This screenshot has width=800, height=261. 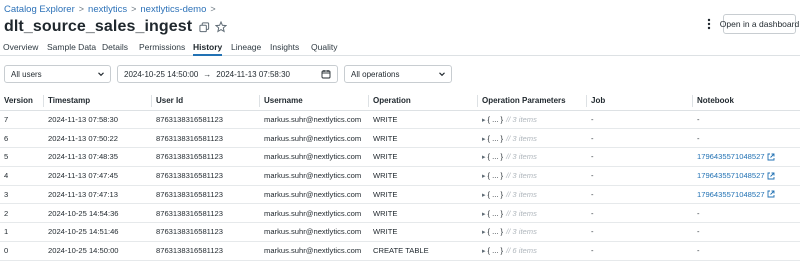 I want to click on version-cell: 7, so click(x=22, y=120).